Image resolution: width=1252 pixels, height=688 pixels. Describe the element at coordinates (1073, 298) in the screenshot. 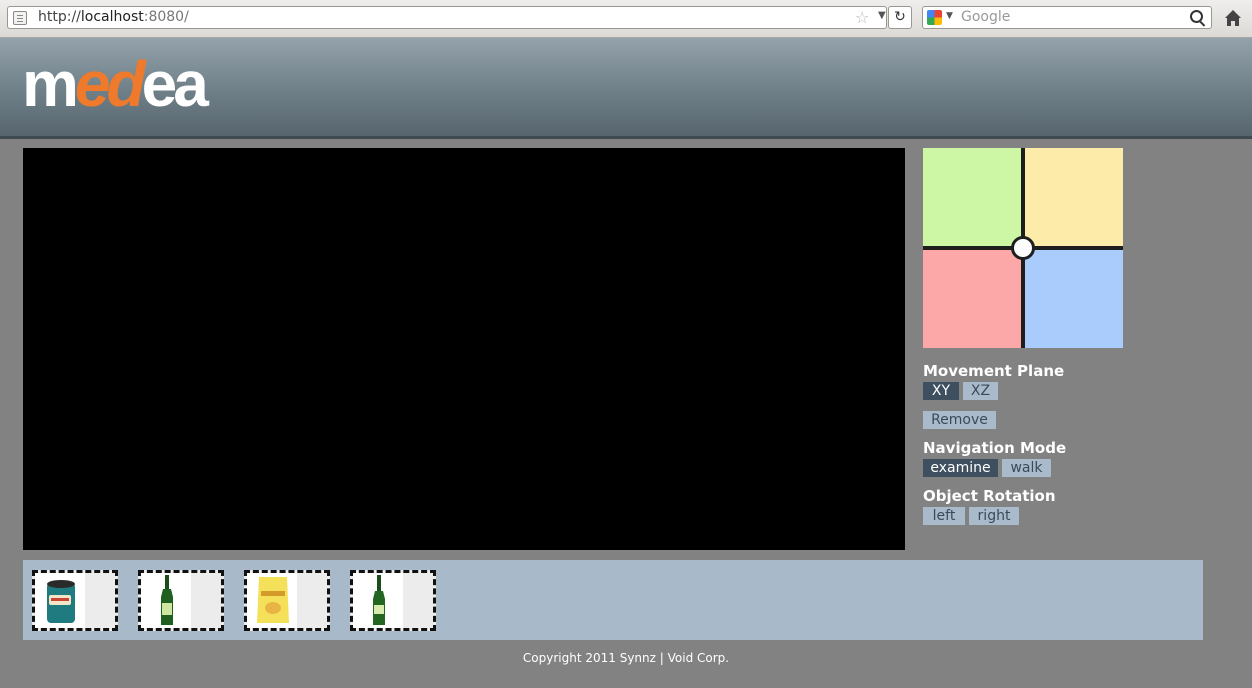

I see `quadrant-bottom-right` at that location.